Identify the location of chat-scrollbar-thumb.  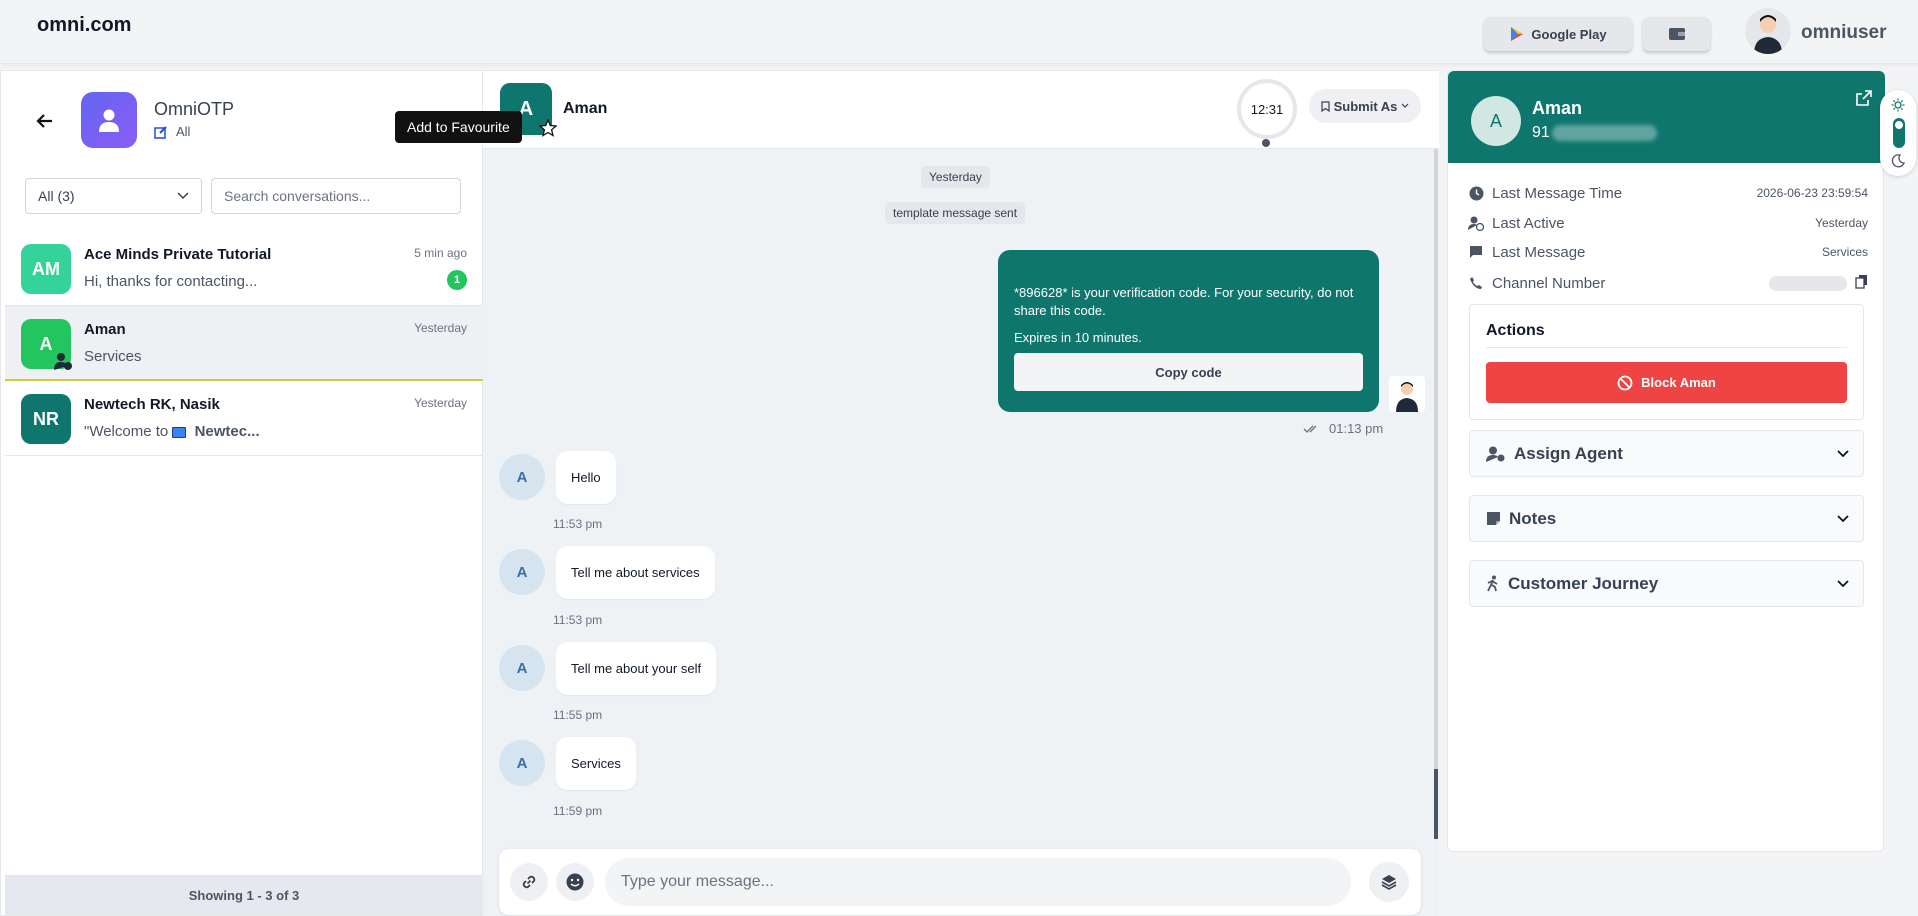
(1436, 804).